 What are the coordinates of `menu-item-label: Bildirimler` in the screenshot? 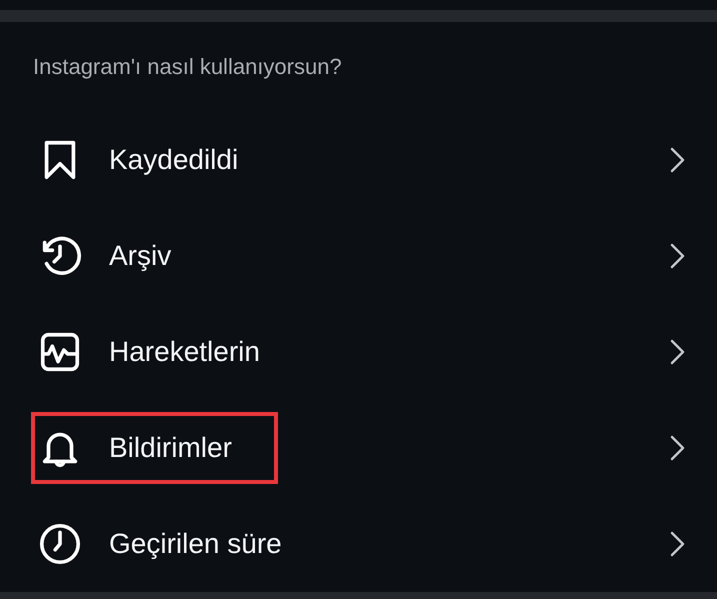 It's located at (170, 448).